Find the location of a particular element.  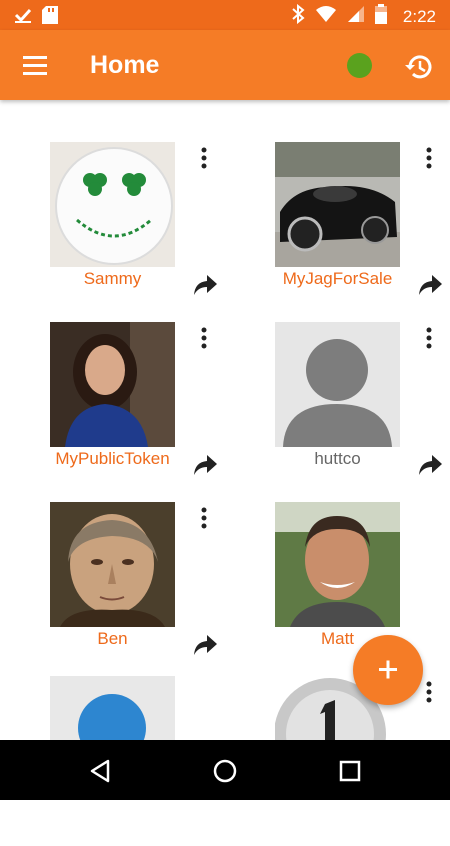

token-card: Ben is located at coordinates (137, 587).